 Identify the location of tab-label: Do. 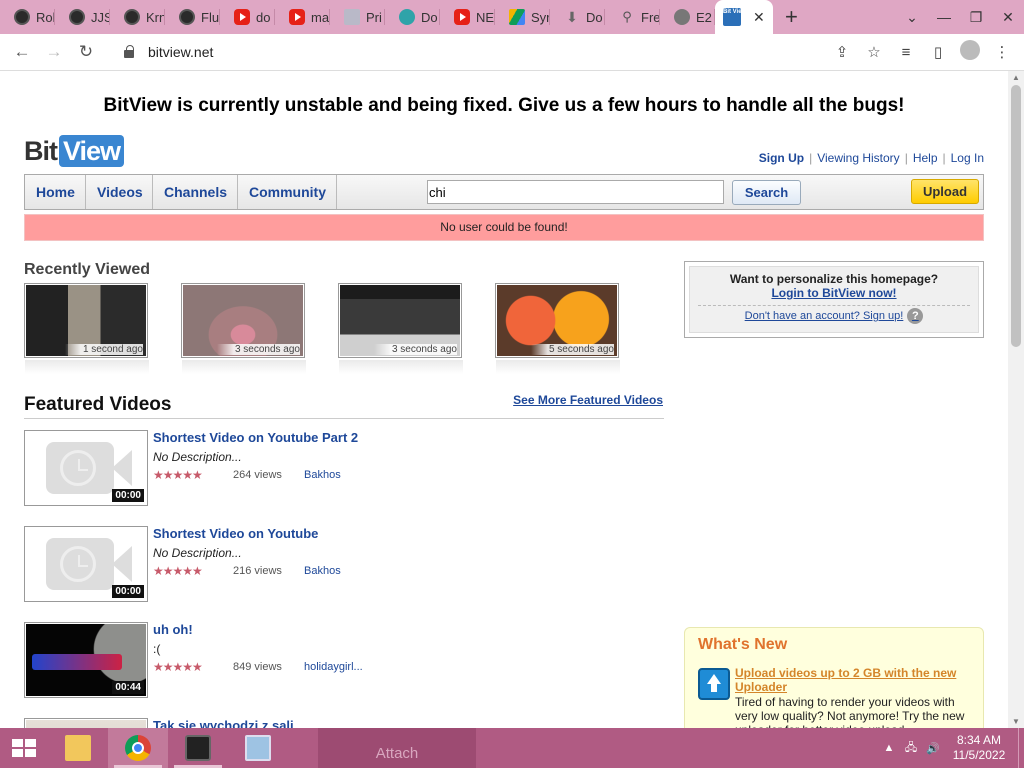
(594, 17).